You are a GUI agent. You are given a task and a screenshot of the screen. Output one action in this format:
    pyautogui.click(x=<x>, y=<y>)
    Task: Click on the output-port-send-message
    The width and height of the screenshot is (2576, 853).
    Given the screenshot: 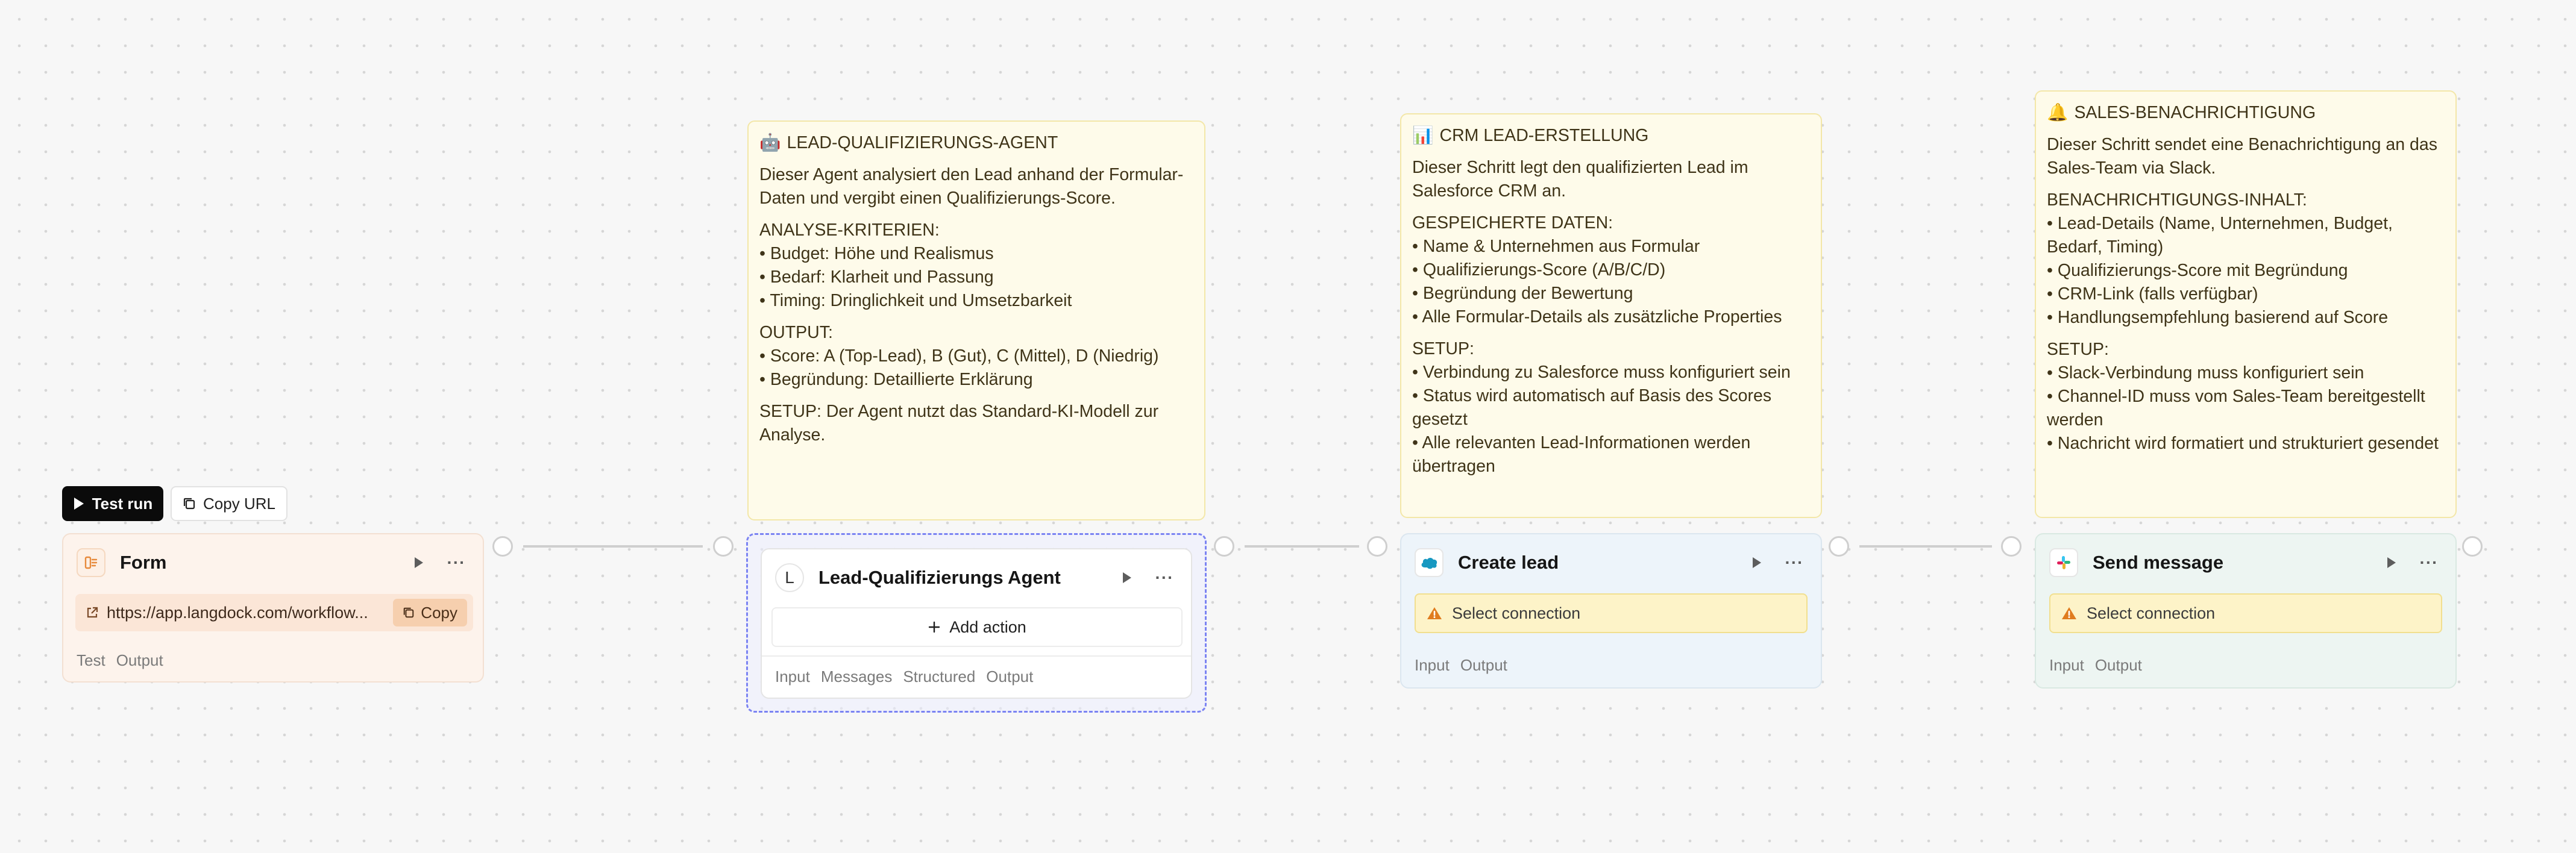 What is the action you would take?
    pyautogui.click(x=2472, y=546)
    